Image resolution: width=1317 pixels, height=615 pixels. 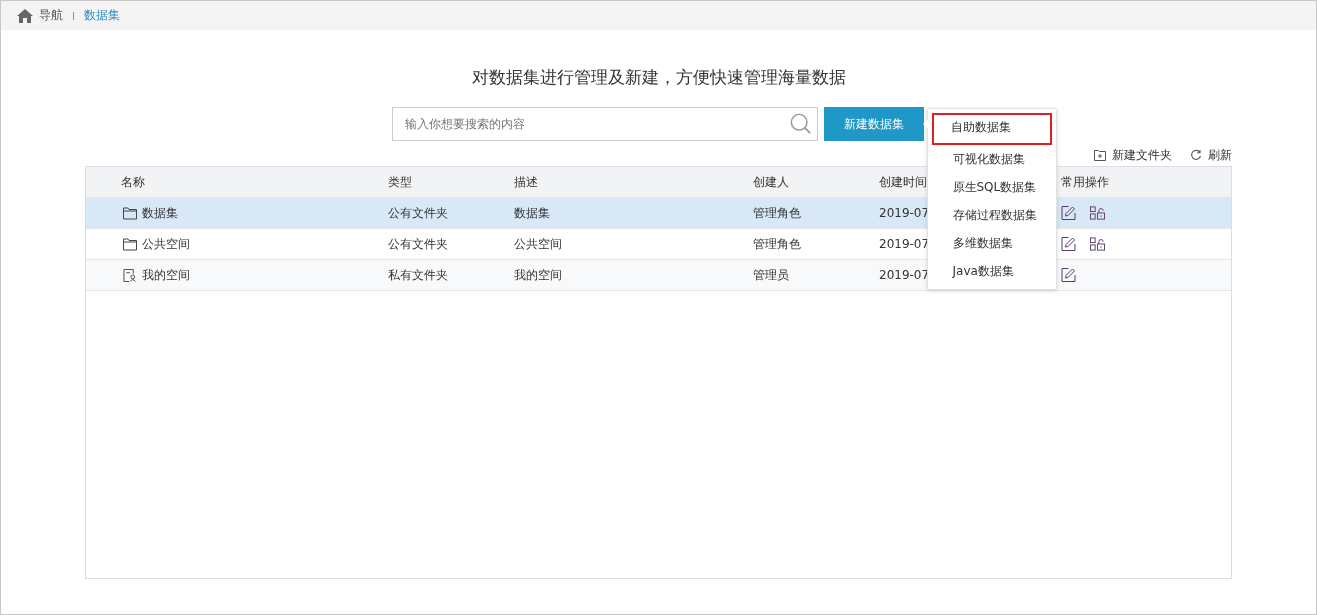 What do you see at coordinates (991, 271) in the screenshot?
I see `menu-item: Java数据集` at bounding box center [991, 271].